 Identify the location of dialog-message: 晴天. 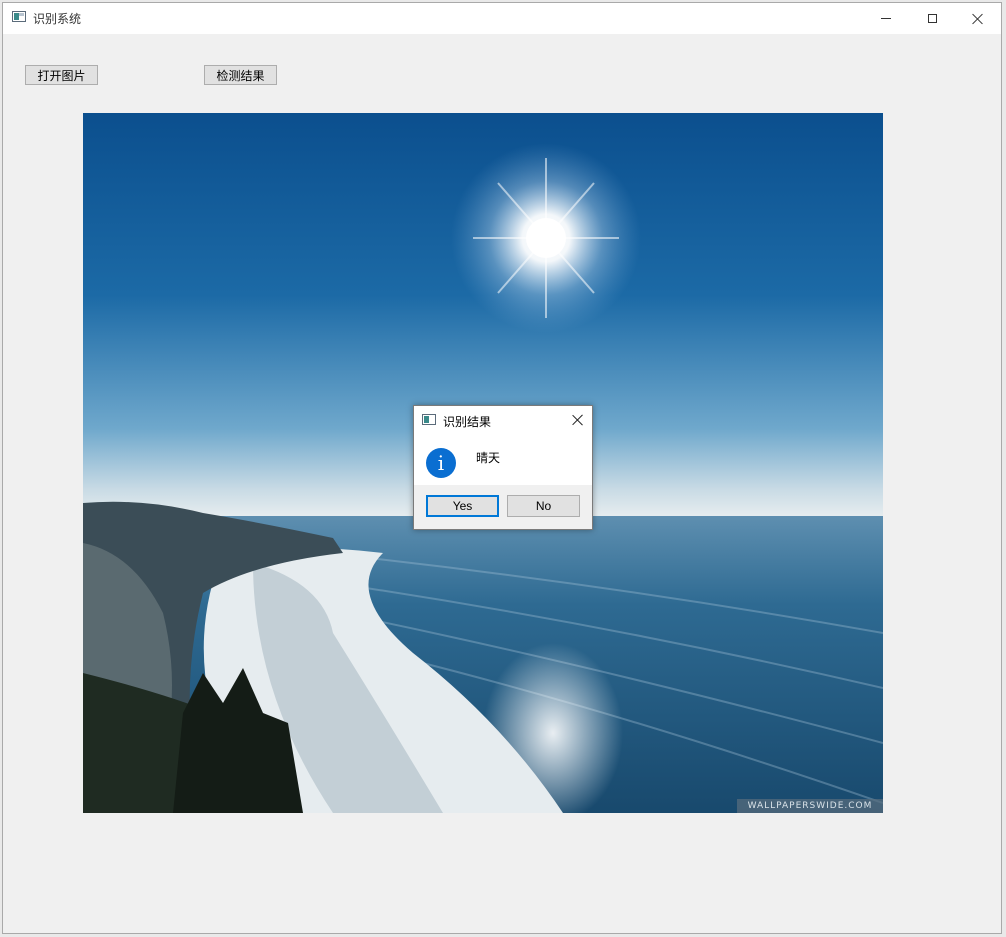
(488, 458).